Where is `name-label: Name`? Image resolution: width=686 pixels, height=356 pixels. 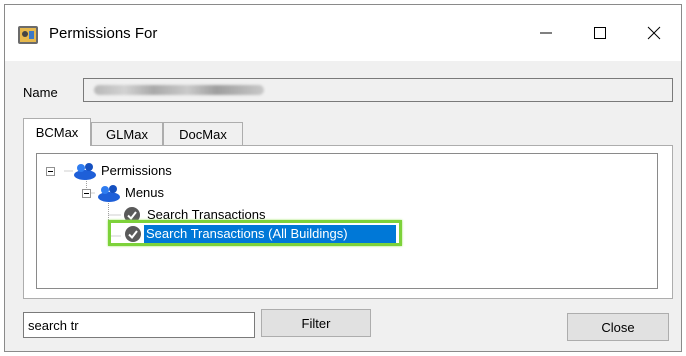
name-label: Name is located at coordinates (40, 92).